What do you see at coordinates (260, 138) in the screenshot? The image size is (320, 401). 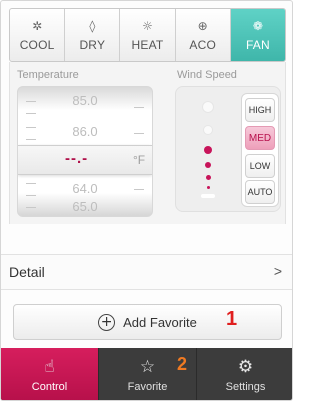 I see `wind-med-button: MED` at bounding box center [260, 138].